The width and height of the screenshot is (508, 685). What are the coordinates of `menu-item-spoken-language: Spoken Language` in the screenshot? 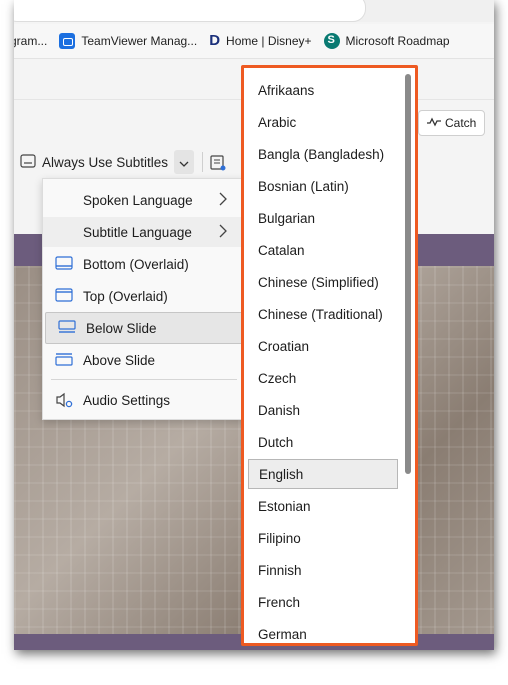 It's located at (143, 200).